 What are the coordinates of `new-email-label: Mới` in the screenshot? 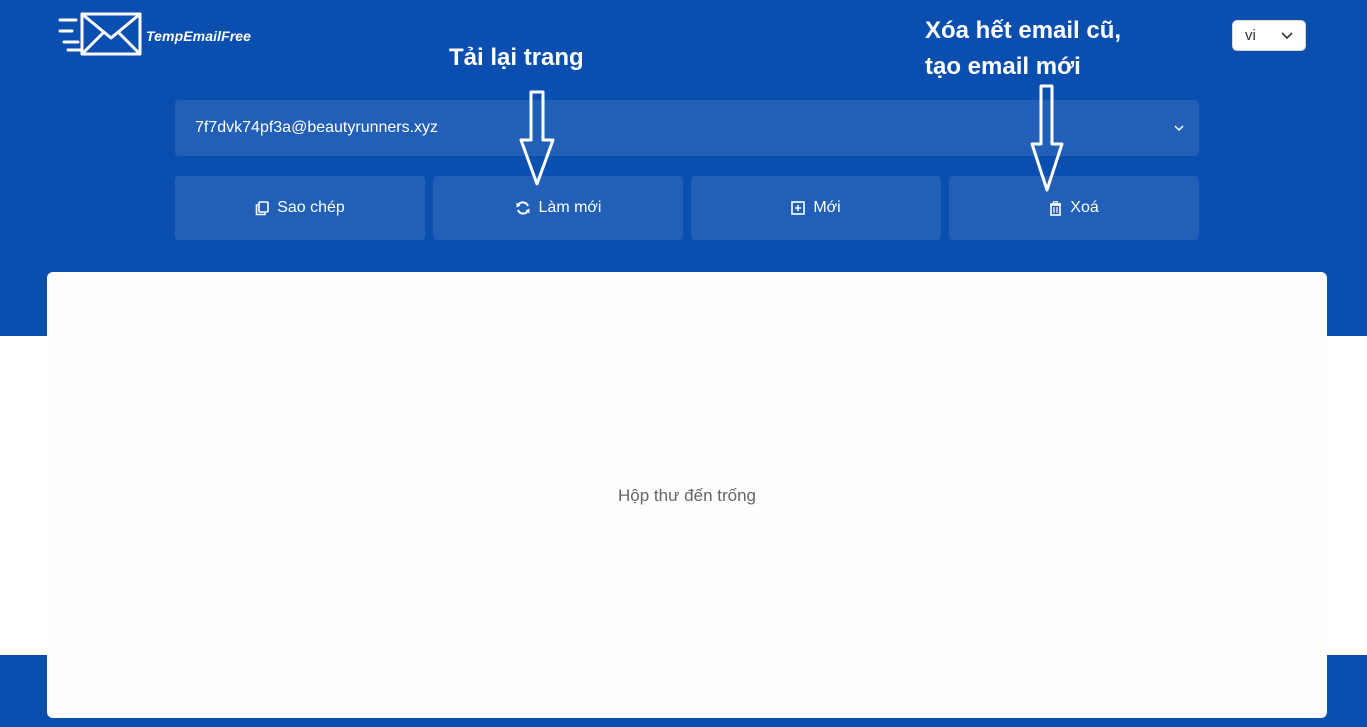 It's located at (827, 207).